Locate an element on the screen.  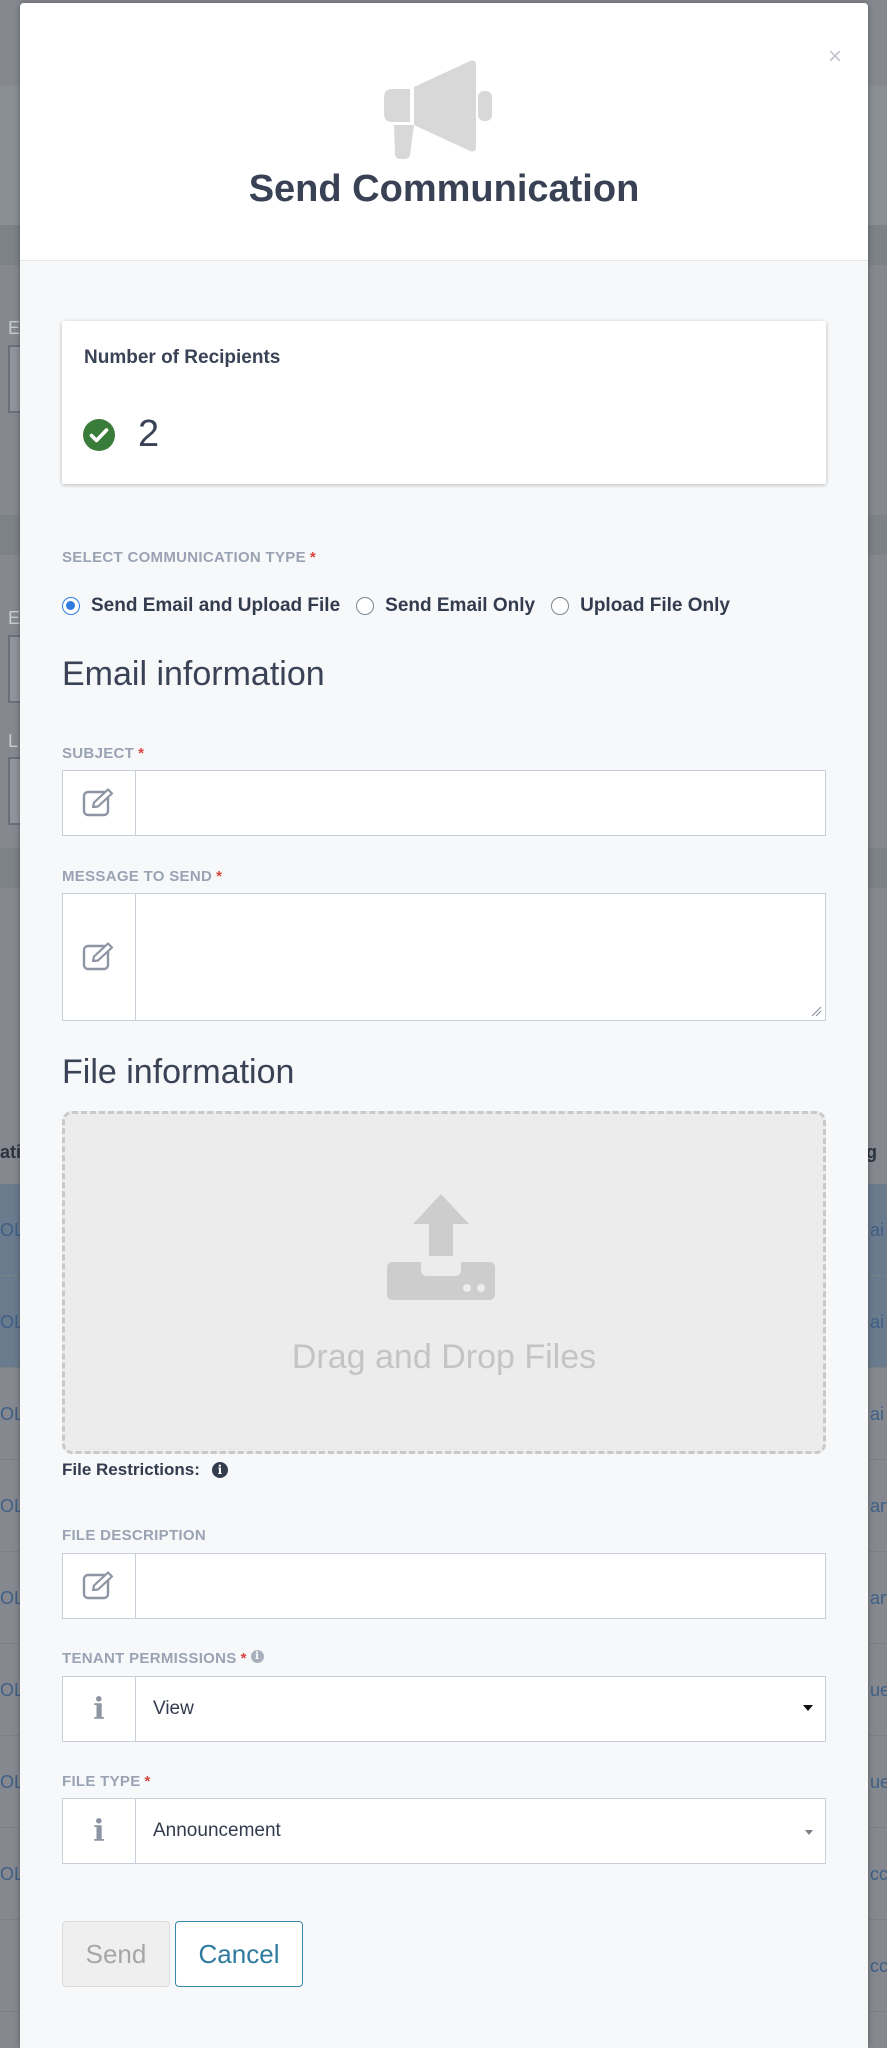
recipients-count: 2 is located at coordinates (149, 434).